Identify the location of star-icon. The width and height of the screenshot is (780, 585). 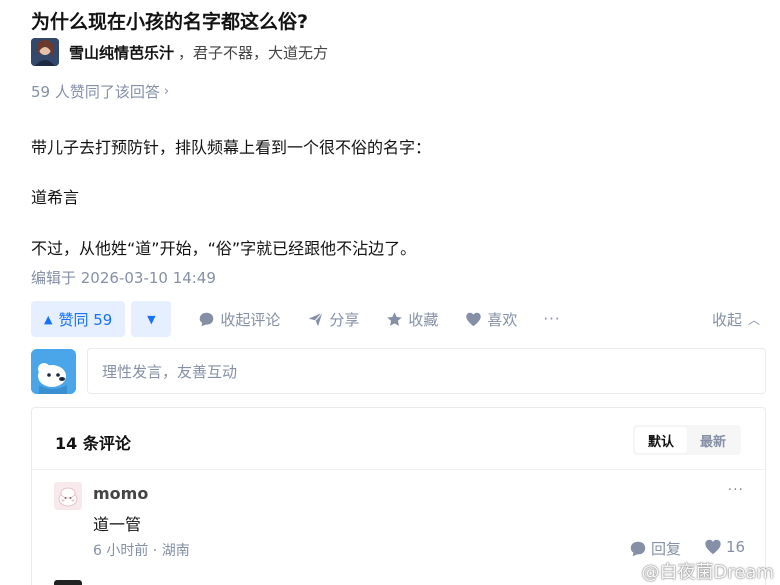
(394, 319).